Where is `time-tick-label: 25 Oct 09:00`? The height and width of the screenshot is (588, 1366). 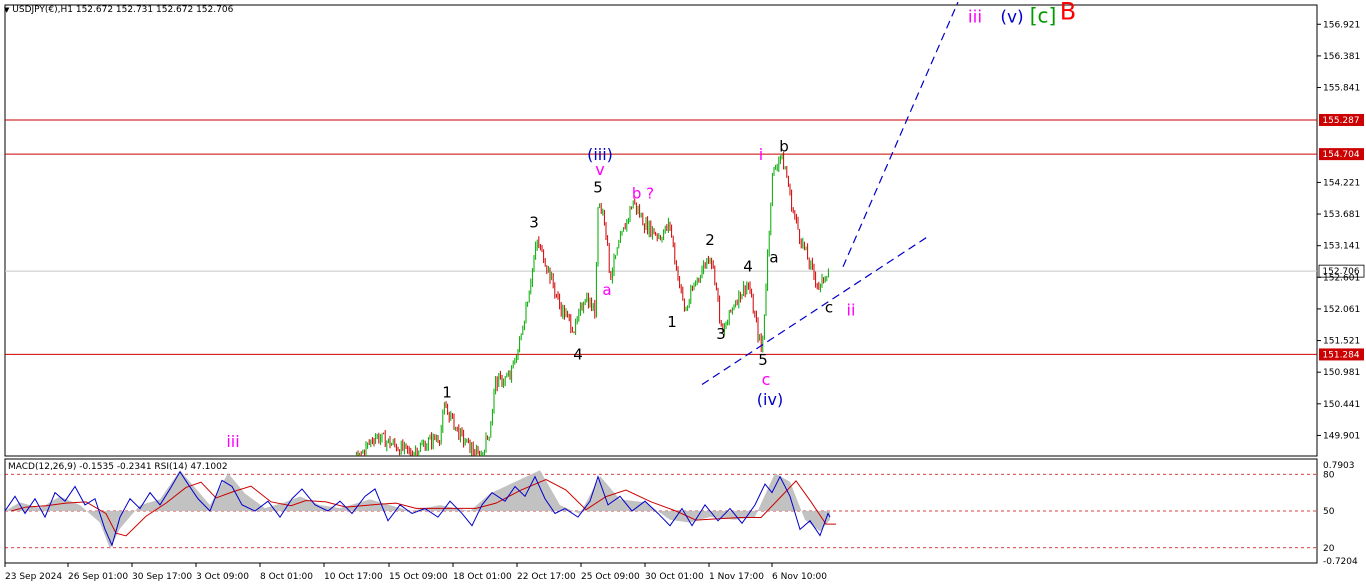 time-tick-label: 25 Oct 09:00 is located at coordinates (610, 577).